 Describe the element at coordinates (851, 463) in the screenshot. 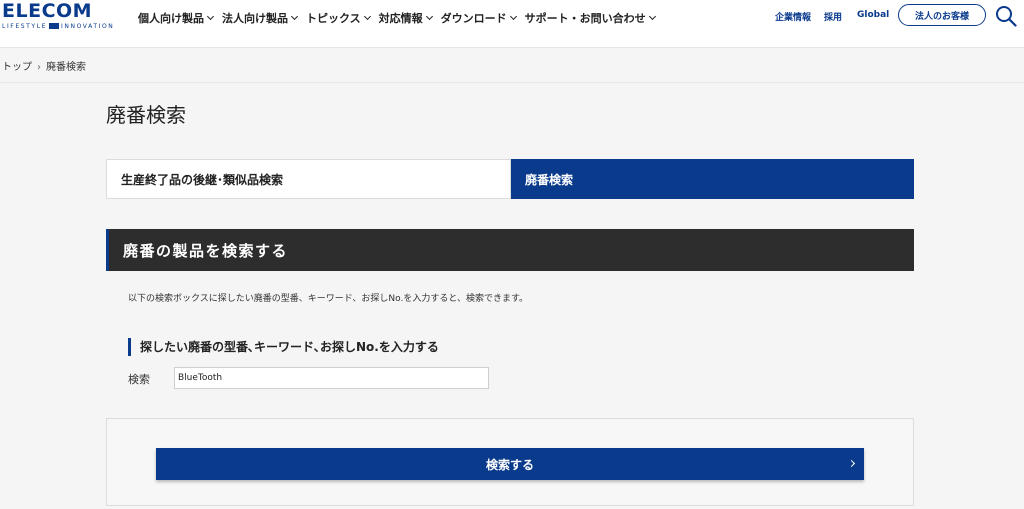

I see `chevron-right-icon` at that location.